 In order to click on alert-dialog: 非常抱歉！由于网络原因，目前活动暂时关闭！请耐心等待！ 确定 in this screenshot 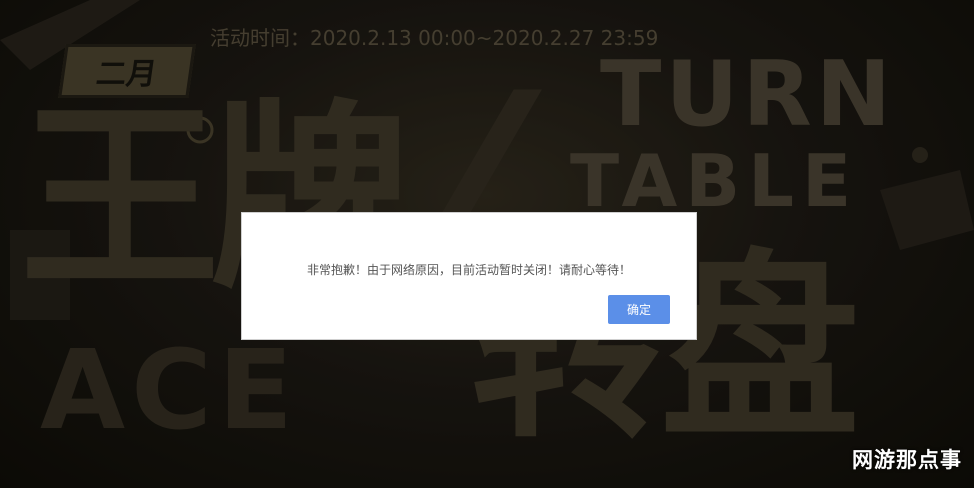, I will do `click(469, 276)`.